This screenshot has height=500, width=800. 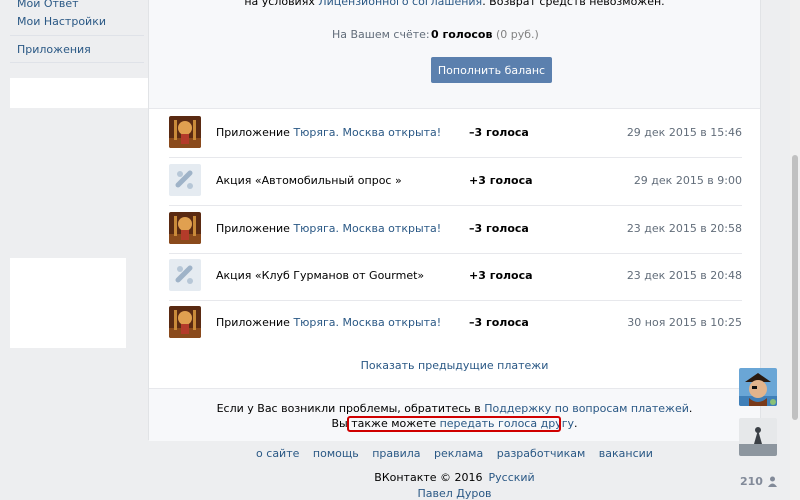 I want to click on footer-link-about: о сайте, so click(x=277, y=453).